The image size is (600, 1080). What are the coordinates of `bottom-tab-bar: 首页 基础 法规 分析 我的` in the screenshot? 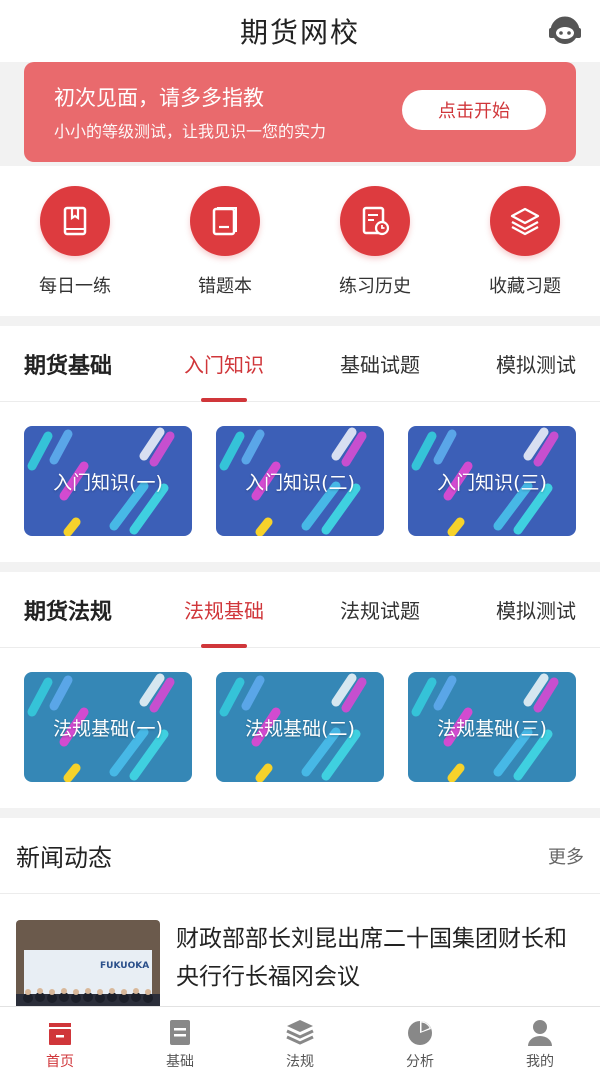 It's located at (300, 1043).